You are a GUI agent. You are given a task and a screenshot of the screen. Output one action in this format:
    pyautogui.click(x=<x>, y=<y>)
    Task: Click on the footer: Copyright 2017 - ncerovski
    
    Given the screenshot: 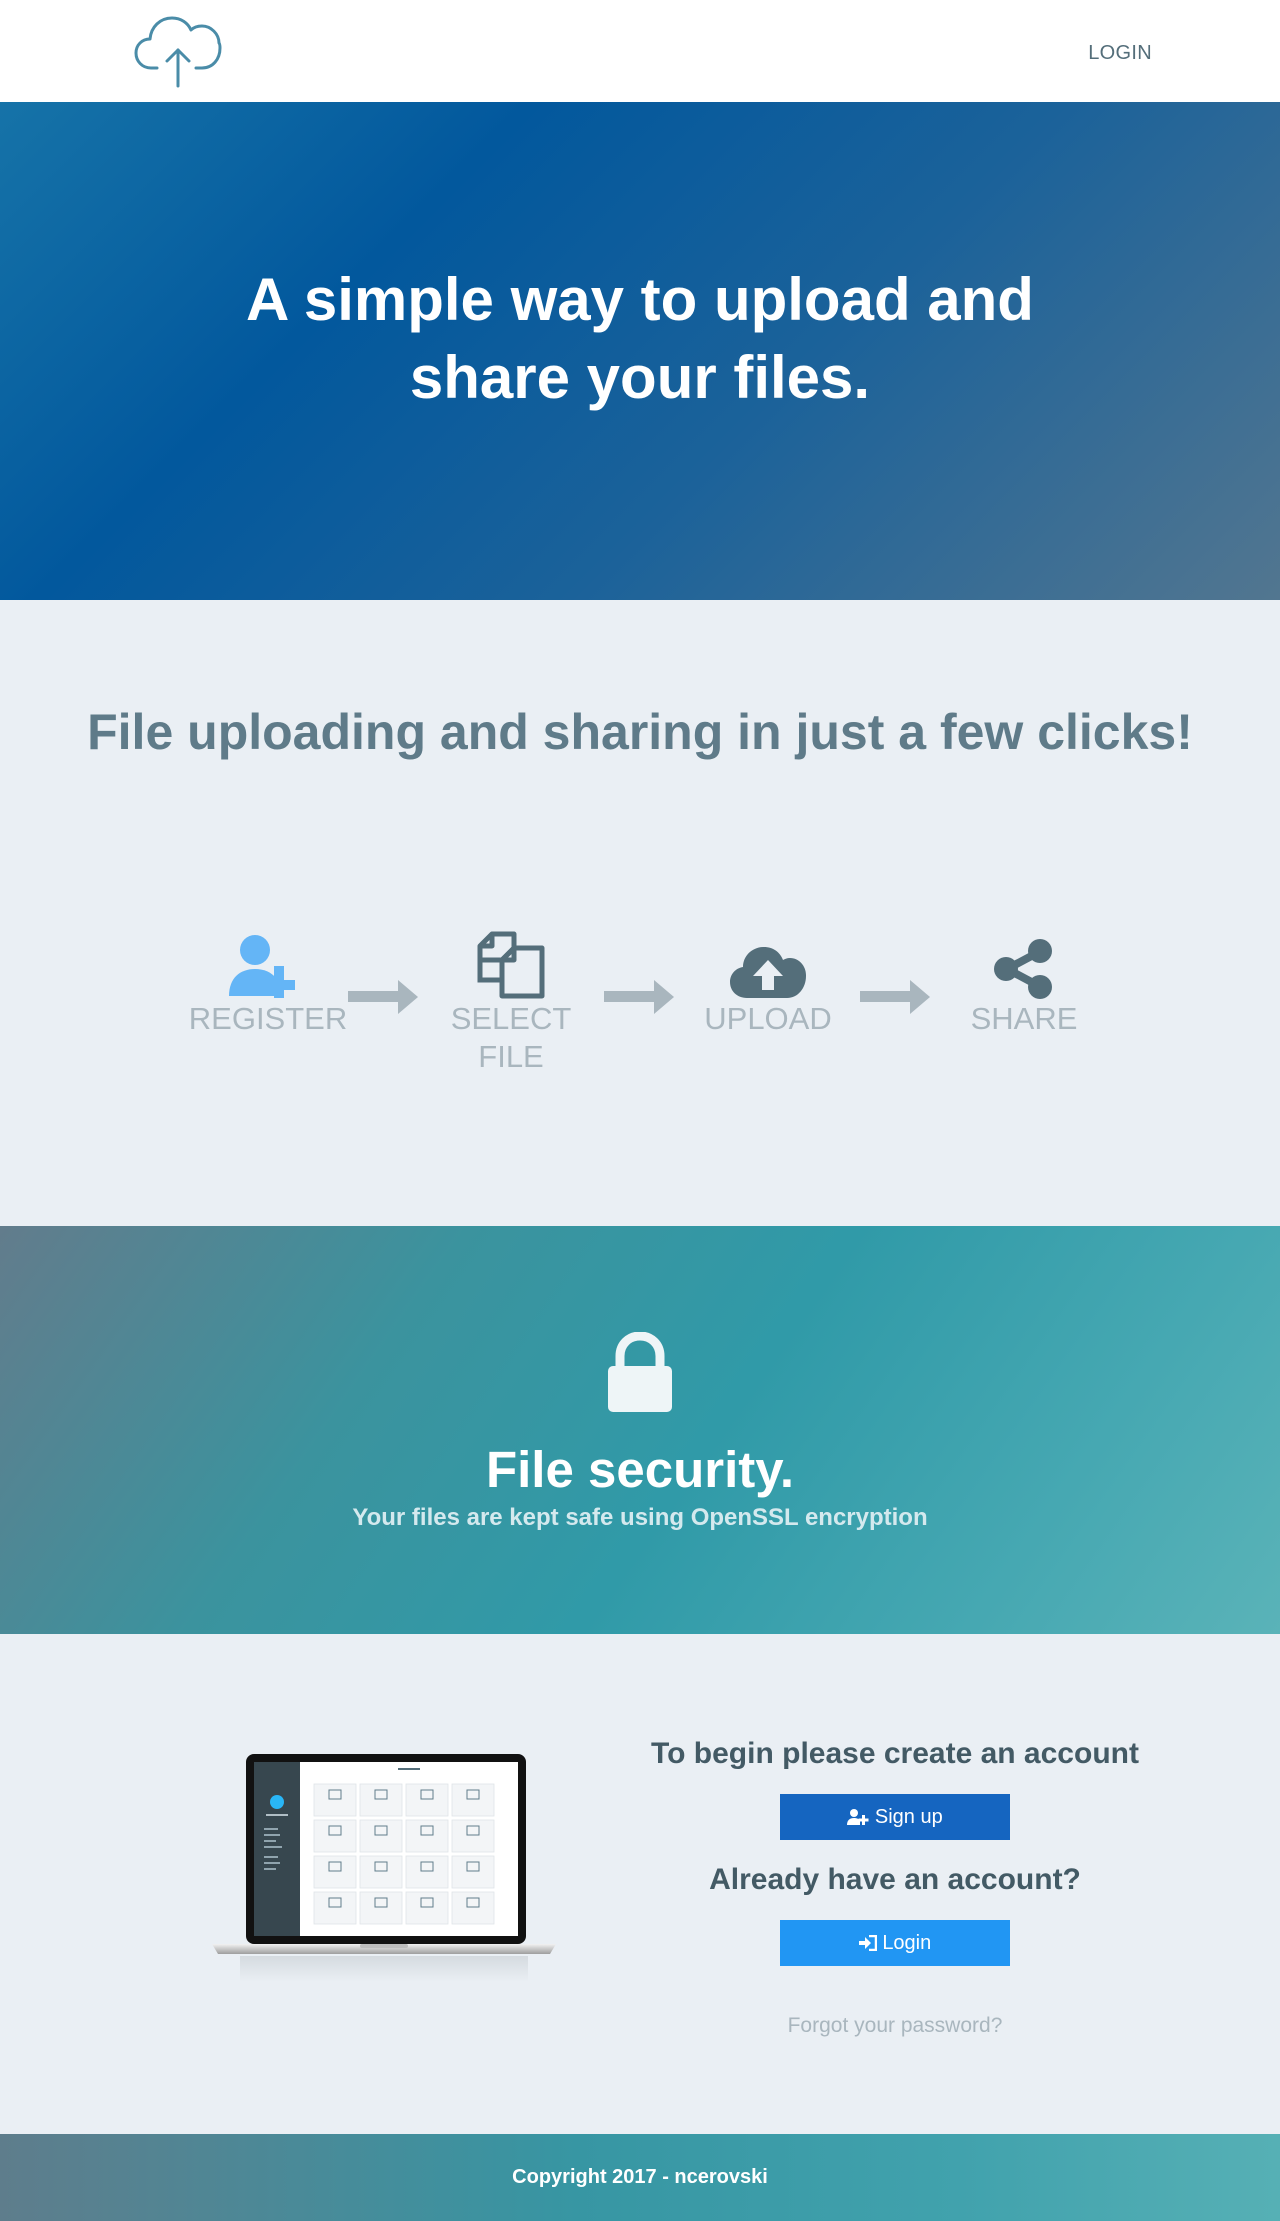 What is the action you would take?
    pyautogui.click(x=640, y=2177)
    